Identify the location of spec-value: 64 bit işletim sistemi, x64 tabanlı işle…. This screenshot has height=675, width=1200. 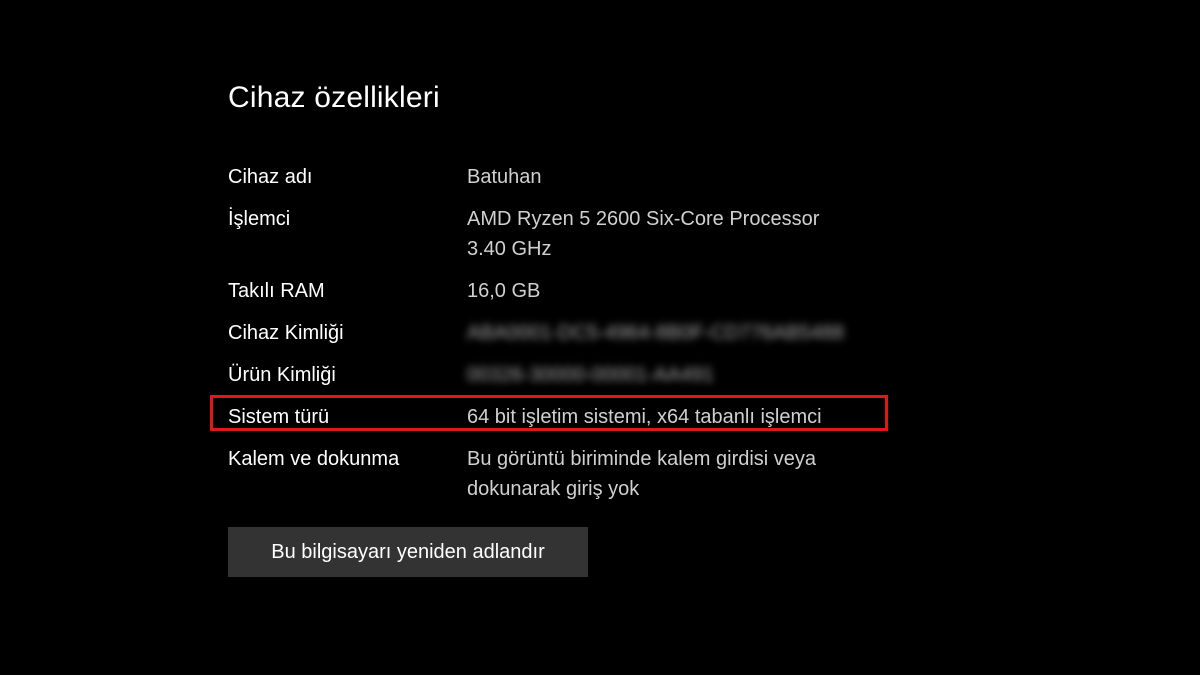
(697, 417).